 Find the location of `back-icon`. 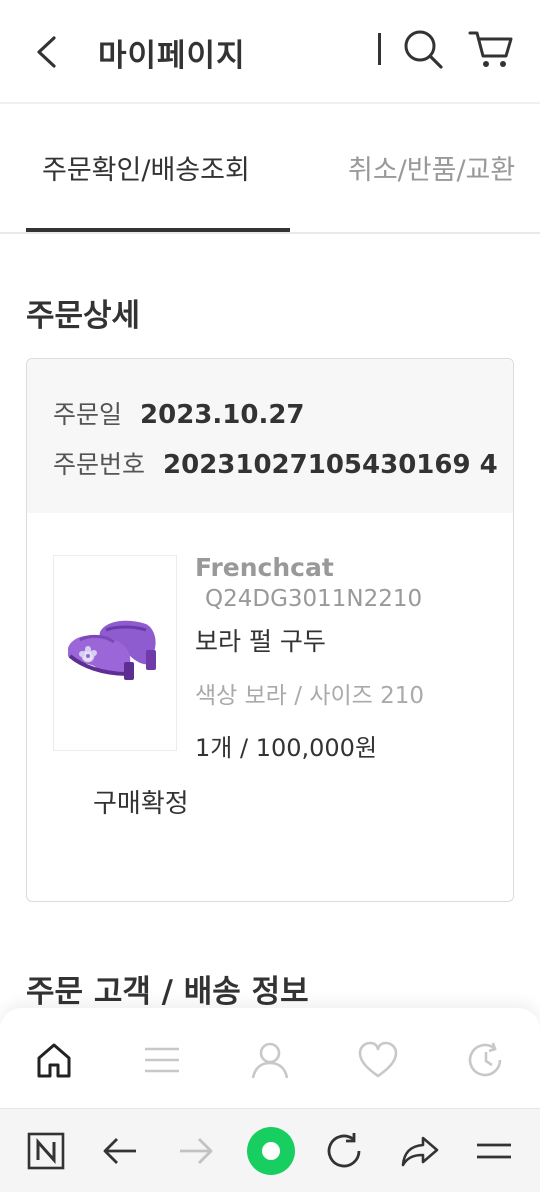

back-icon is located at coordinates (46, 52).